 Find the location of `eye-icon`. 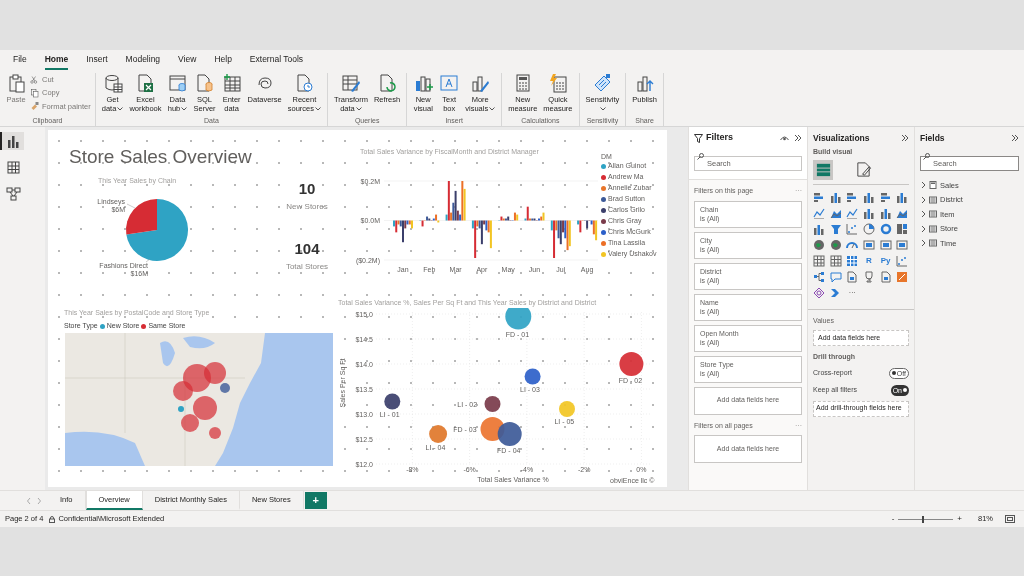

eye-icon is located at coordinates (784, 138).